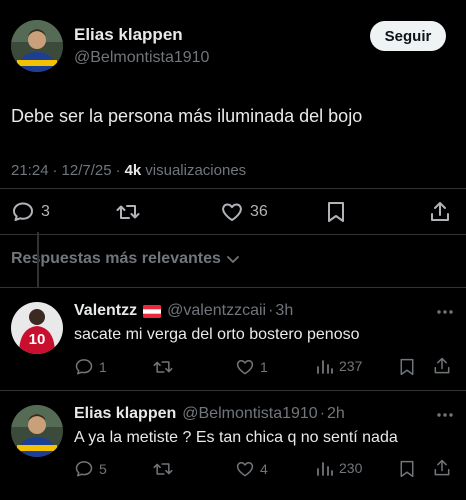 The height and width of the screenshot is (500, 466). I want to click on like-action: 4, so click(251, 469).